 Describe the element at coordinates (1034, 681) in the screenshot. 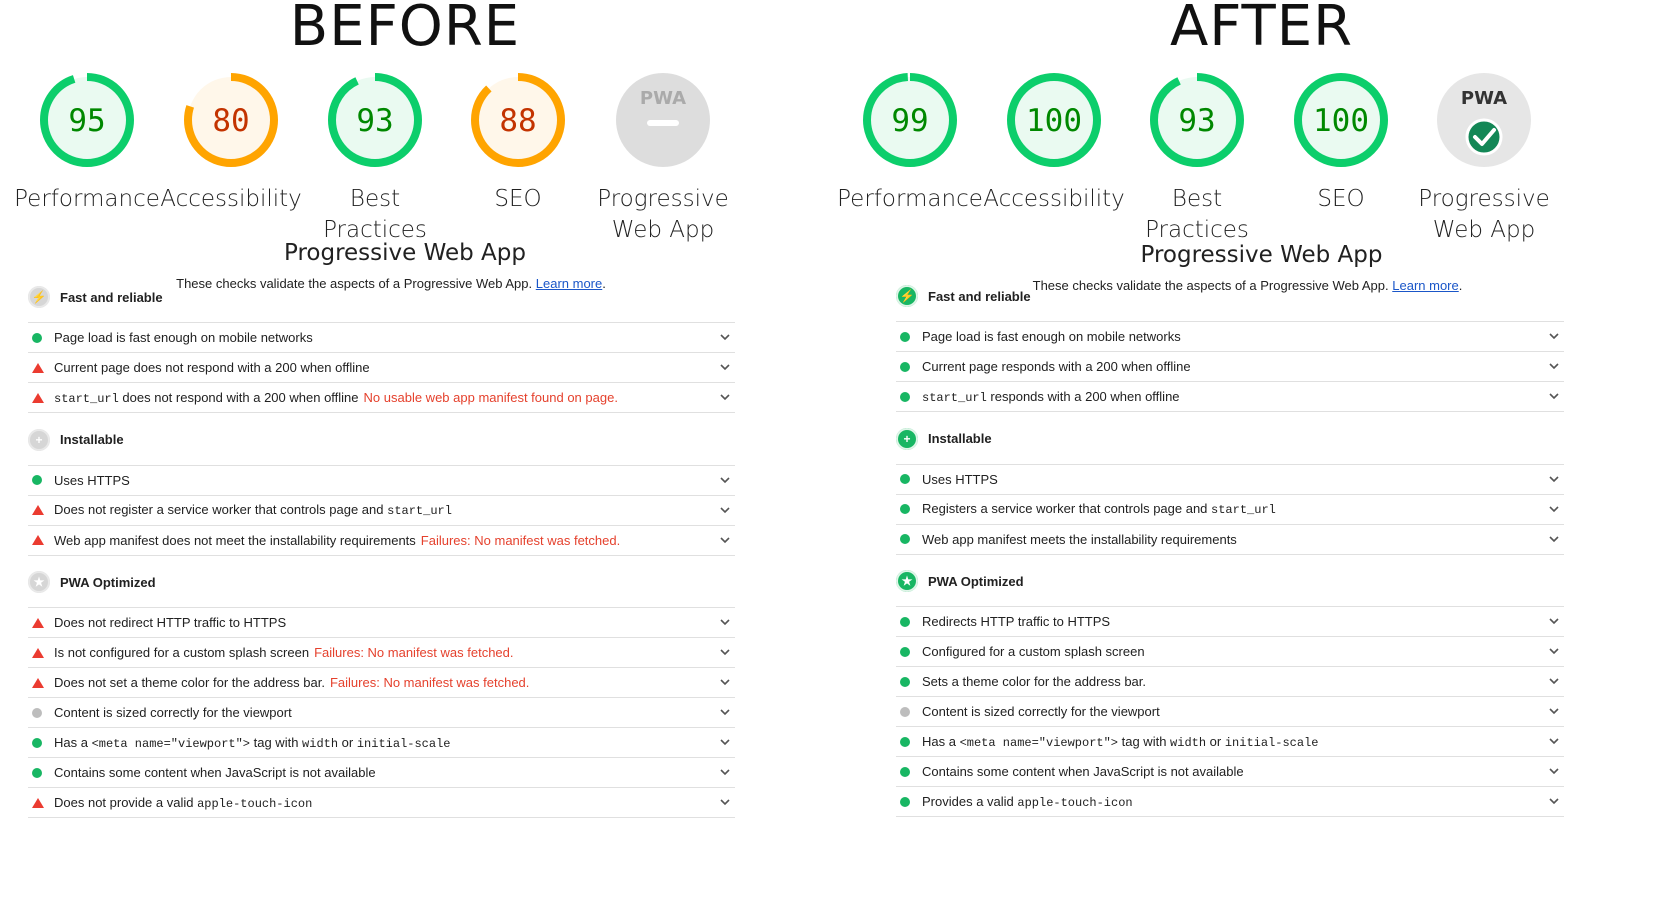

I see `audit-title: Sets a theme color for the address bar.` at that location.